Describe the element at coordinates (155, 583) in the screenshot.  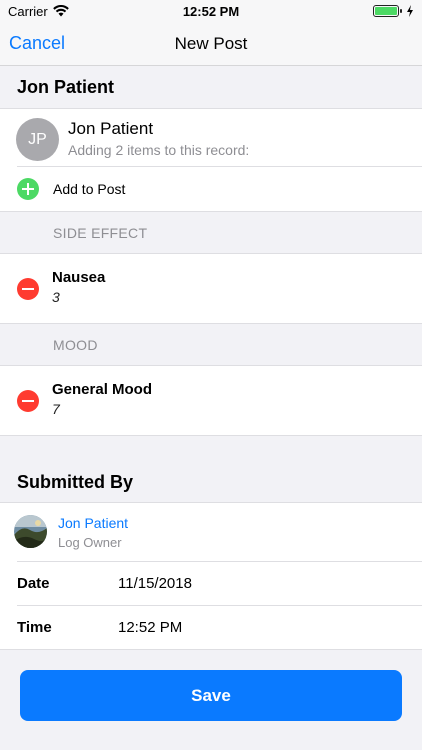
I see `date-value: 11/15/2018` at that location.